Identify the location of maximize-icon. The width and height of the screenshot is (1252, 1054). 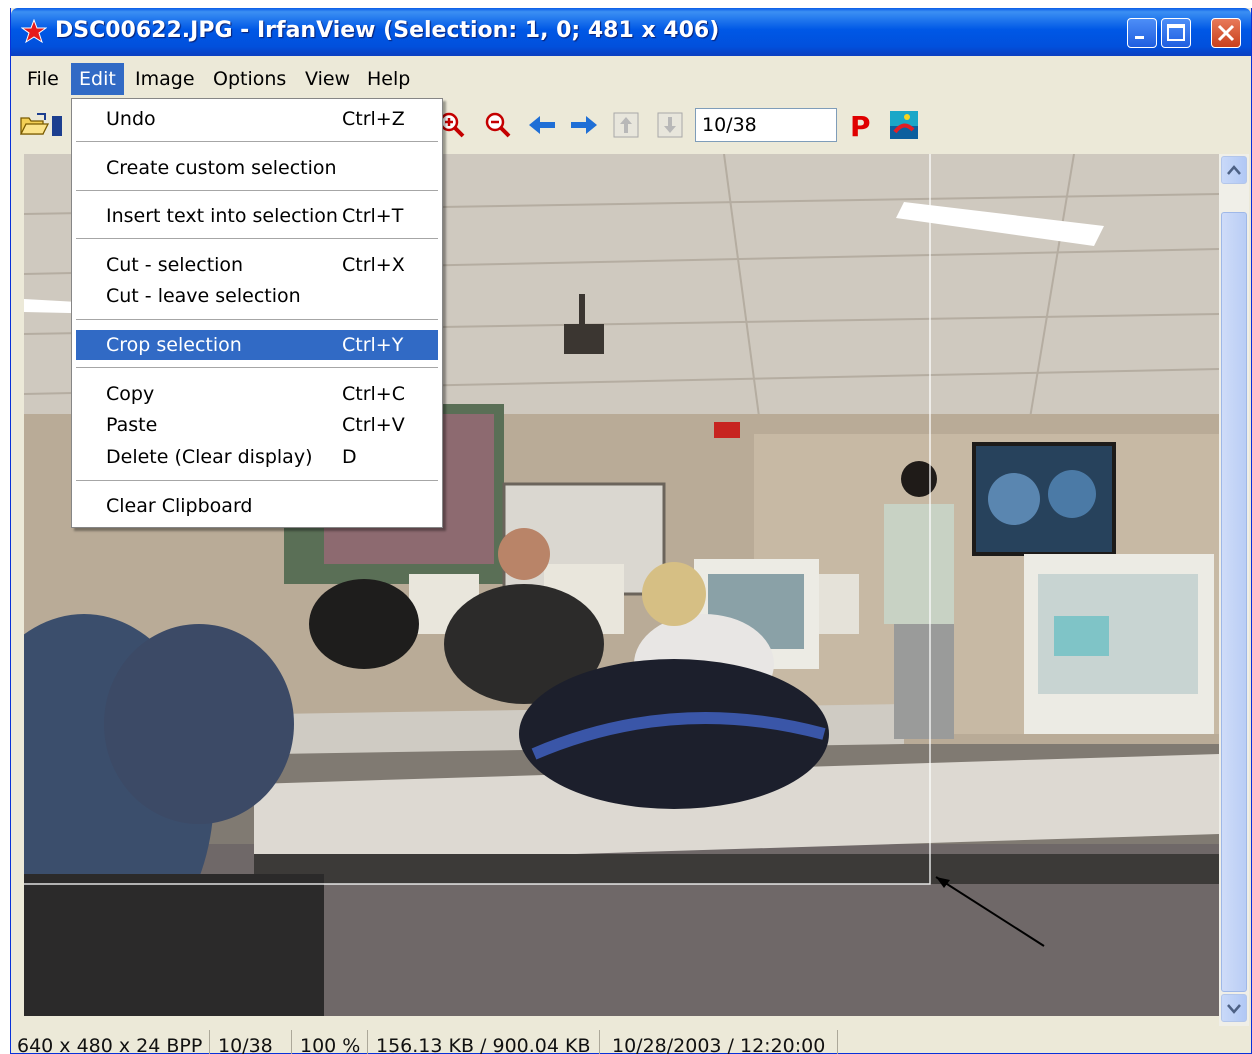
(1176, 32).